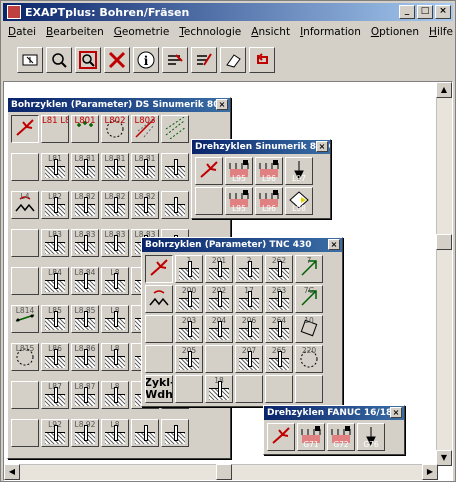  Describe the element at coordinates (299, 171) in the screenshot. I see `cycle-button: L97` at that location.